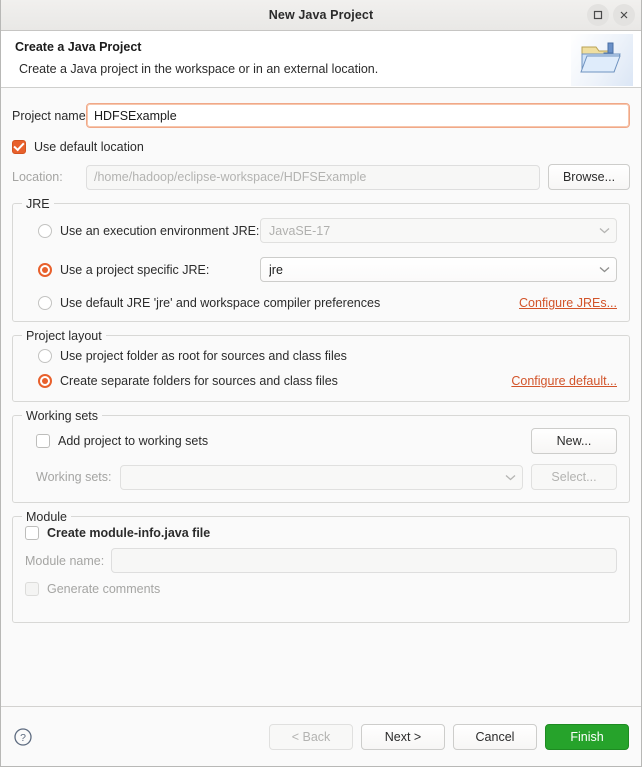 This screenshot has width=642, height=767. What do you see at coordinates (65, 560) in the screenshot?
I see `module-name-label: Module name:` at bounding box center [65, 560].